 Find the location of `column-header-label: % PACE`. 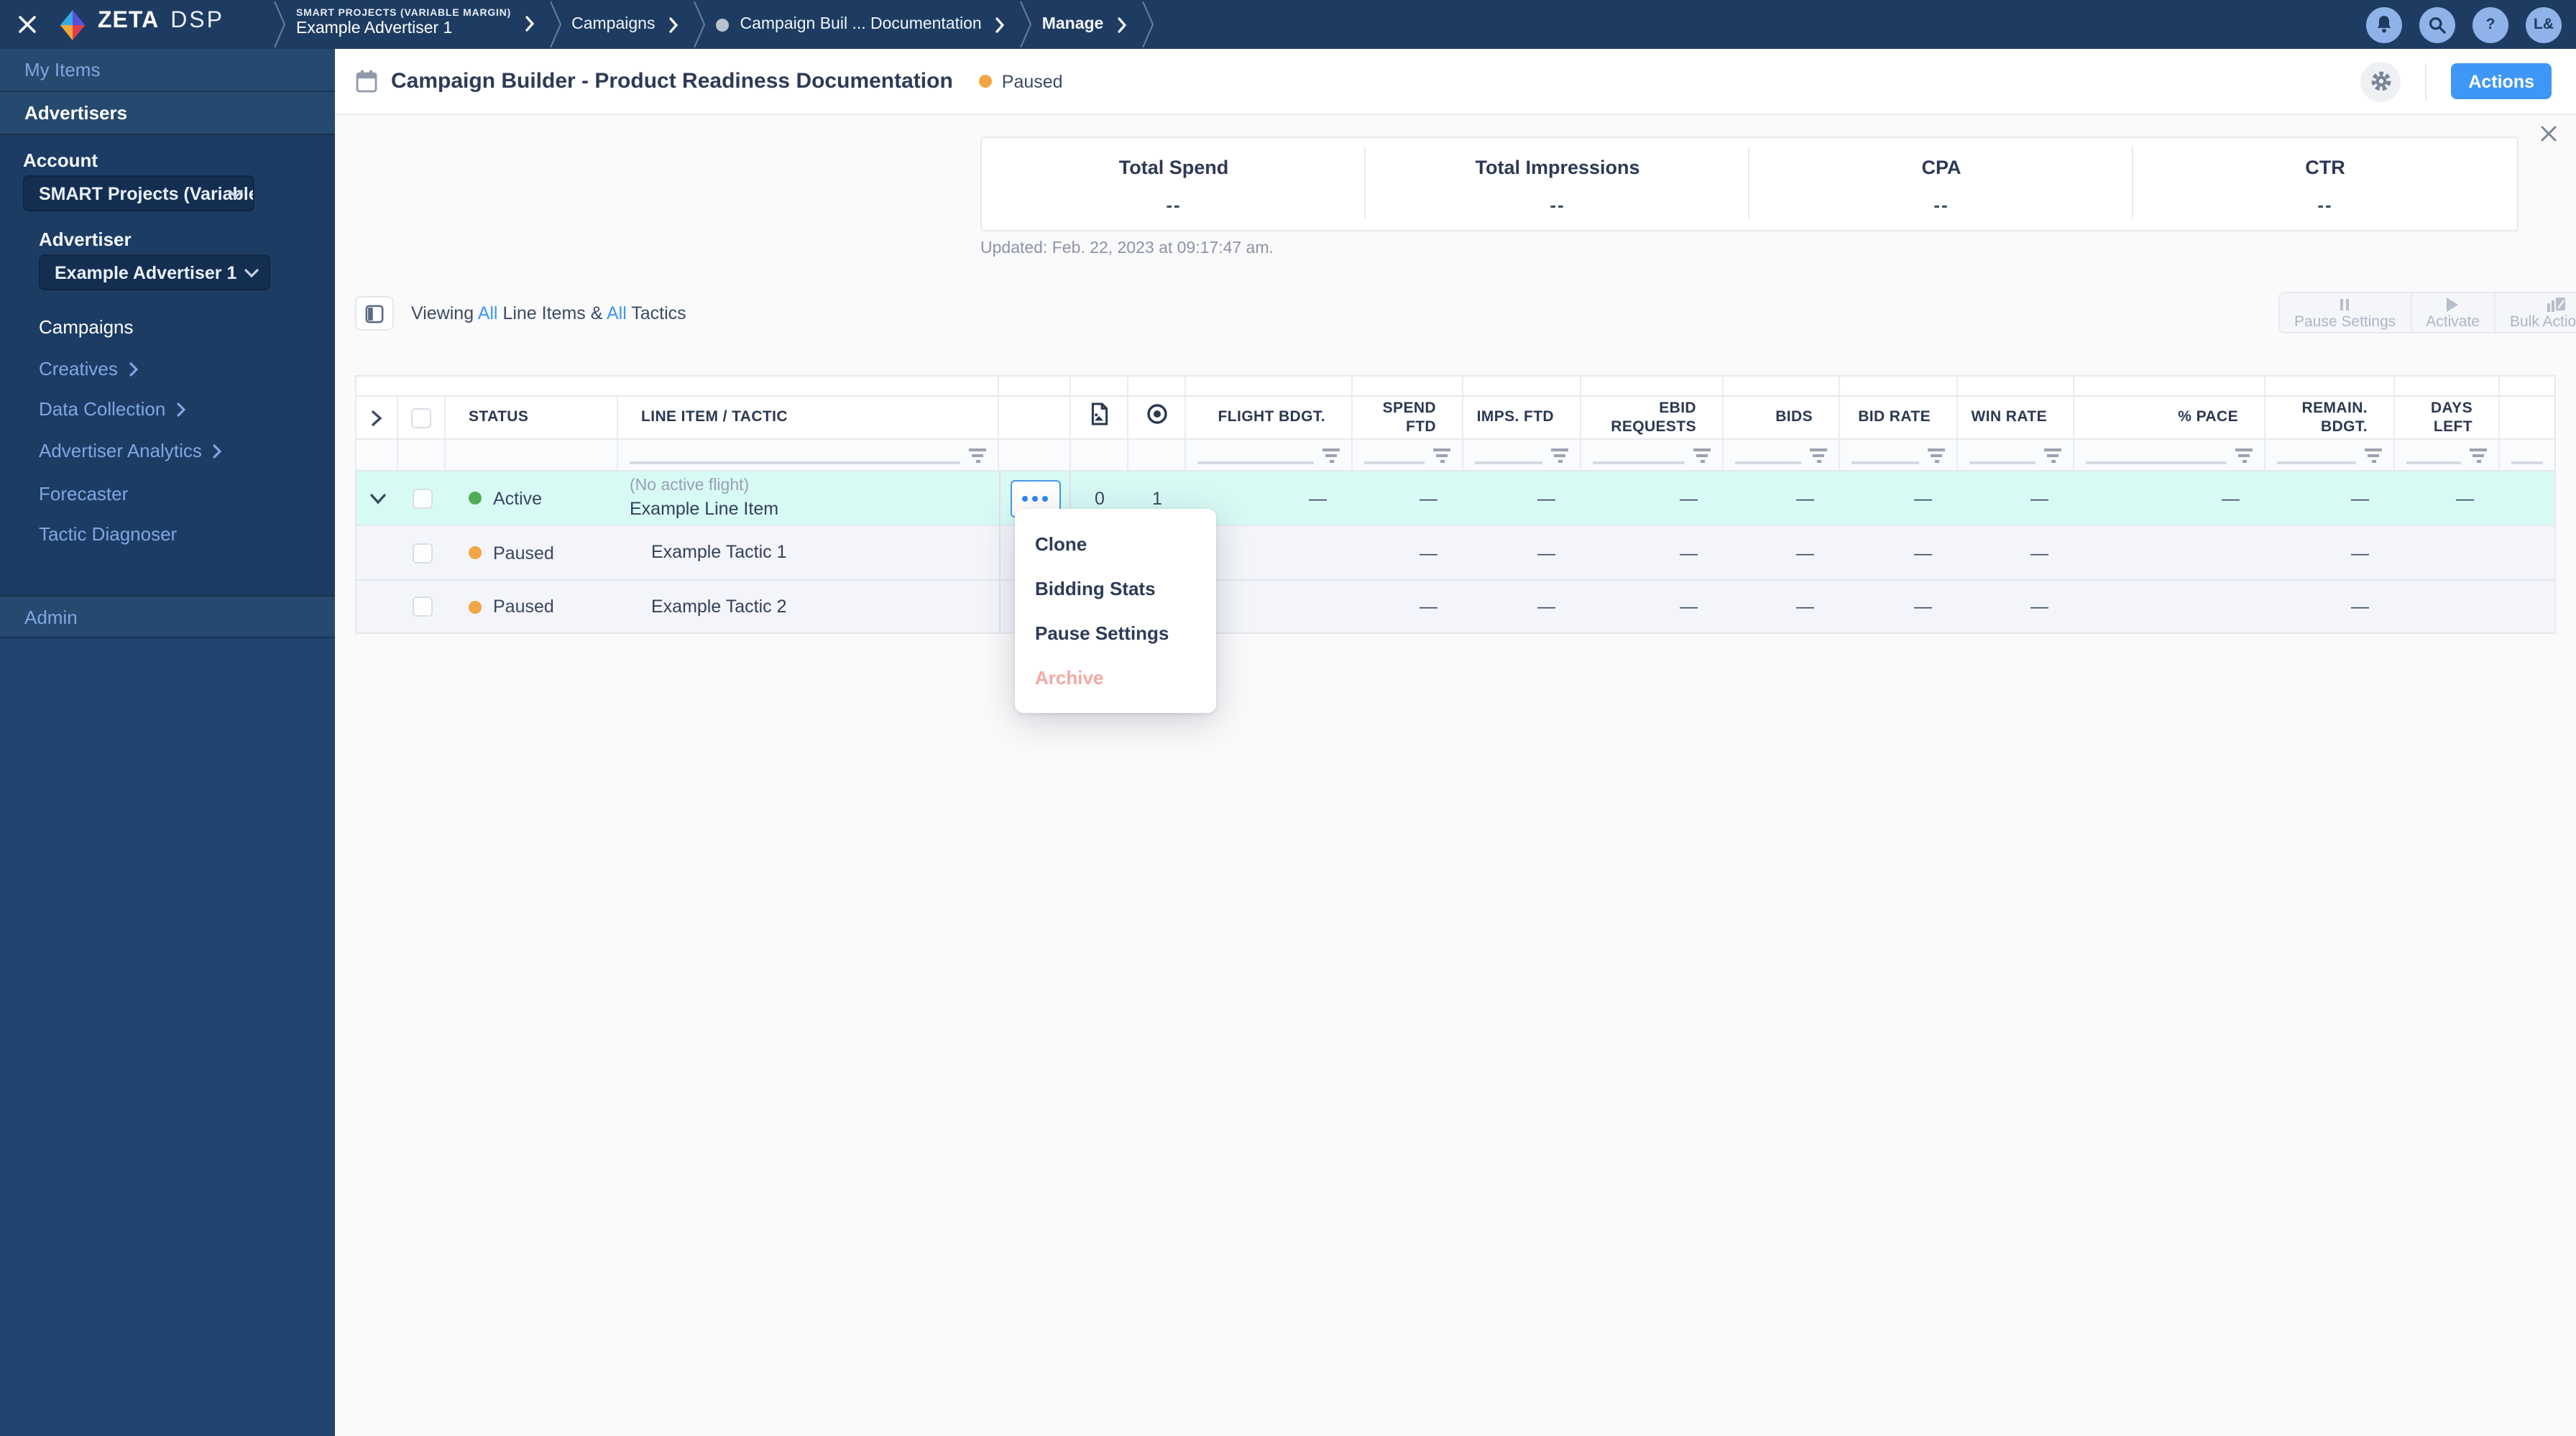

column-header-label: % PACE is located at coordinates (2208, 417).